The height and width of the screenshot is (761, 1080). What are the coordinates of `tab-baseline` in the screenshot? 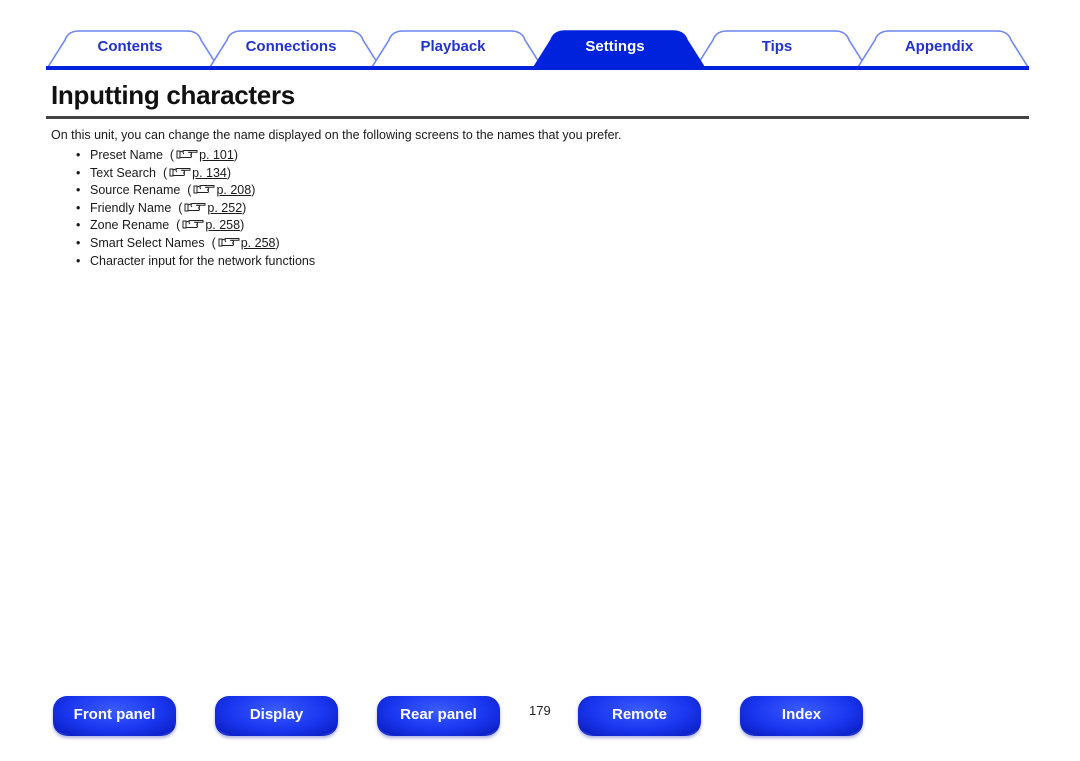 It's located at (537, 68).